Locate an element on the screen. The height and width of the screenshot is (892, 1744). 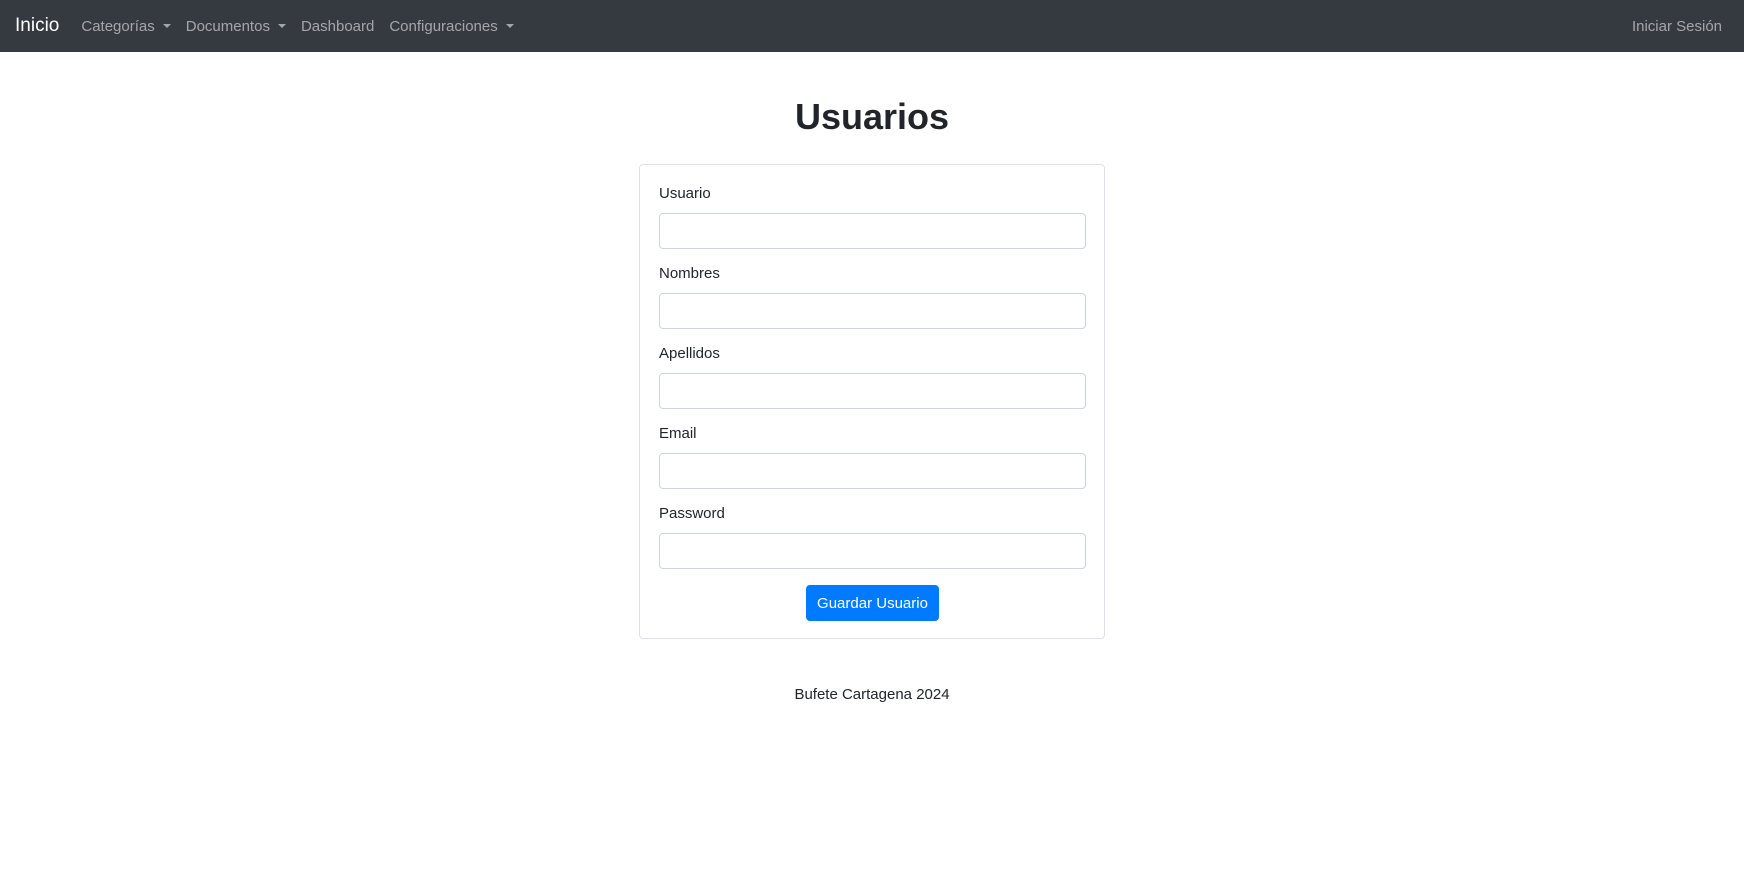
nav-item-label: Documentos is located at coordinates (227, 26).